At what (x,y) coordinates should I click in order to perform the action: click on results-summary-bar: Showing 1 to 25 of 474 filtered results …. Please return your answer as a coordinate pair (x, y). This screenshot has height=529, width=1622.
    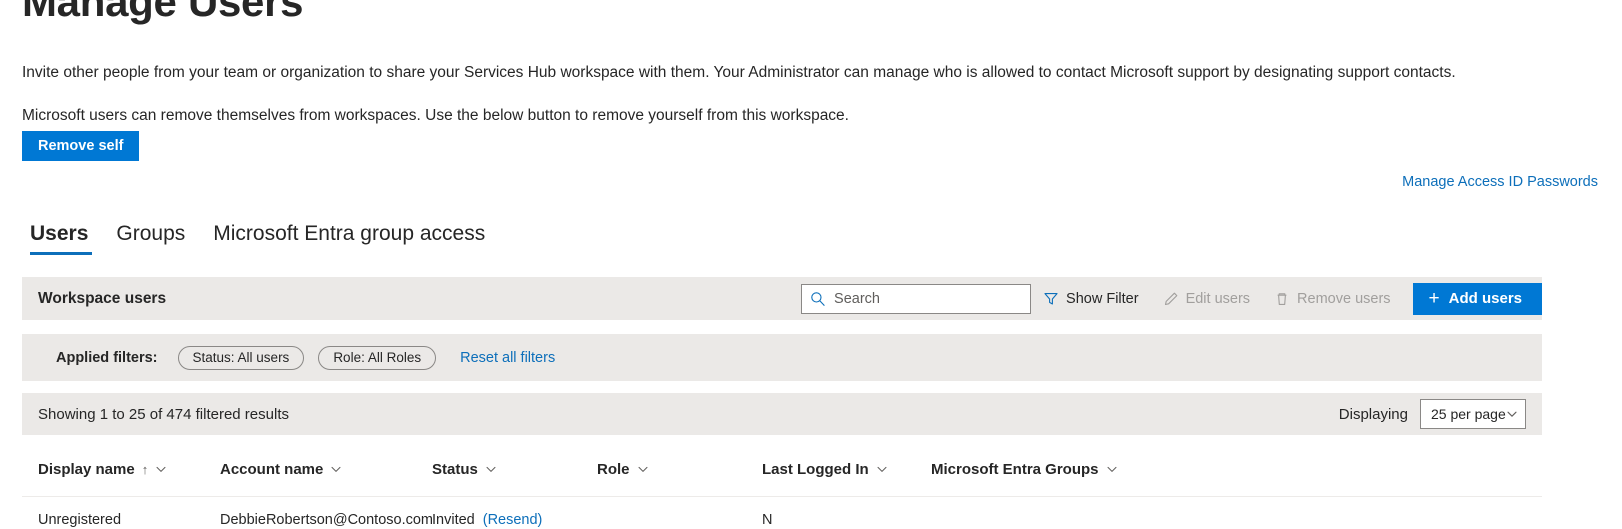
    Looking at the image, I should click on (782, 414).